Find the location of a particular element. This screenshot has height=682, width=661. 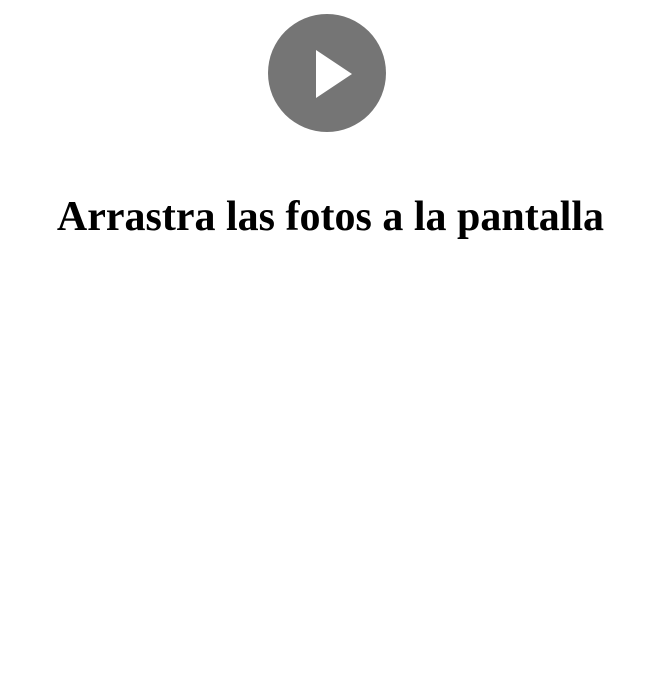

play-button is located at coordinates (327, 73).